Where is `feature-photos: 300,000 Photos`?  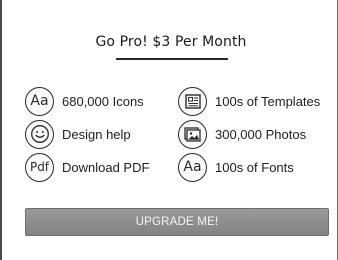 feature-photos: 300,000 Photos is located at coordinates (242, 134).